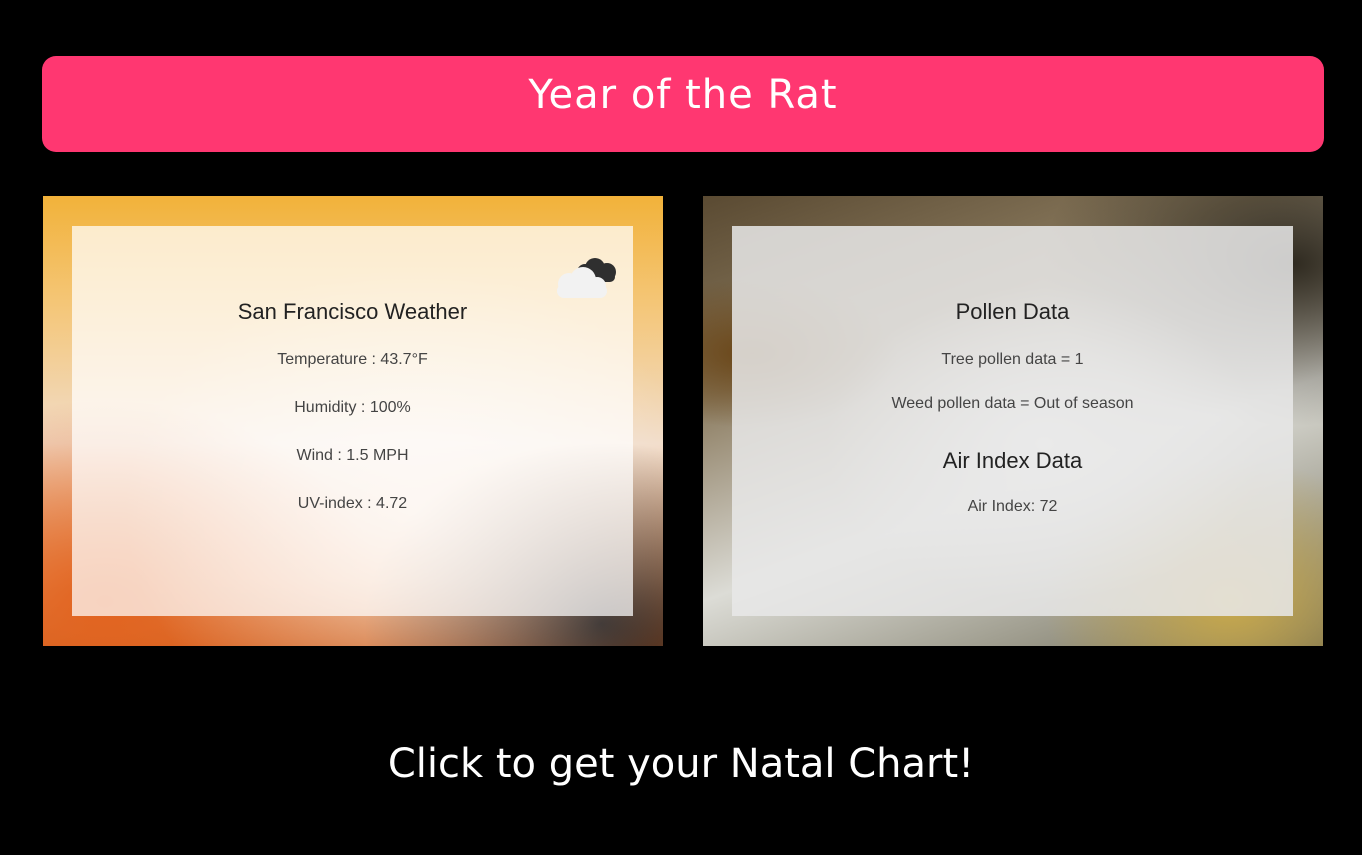 This screenshot has height=855, width=1362. I want to click on cloud-icon, so click(586, 278).